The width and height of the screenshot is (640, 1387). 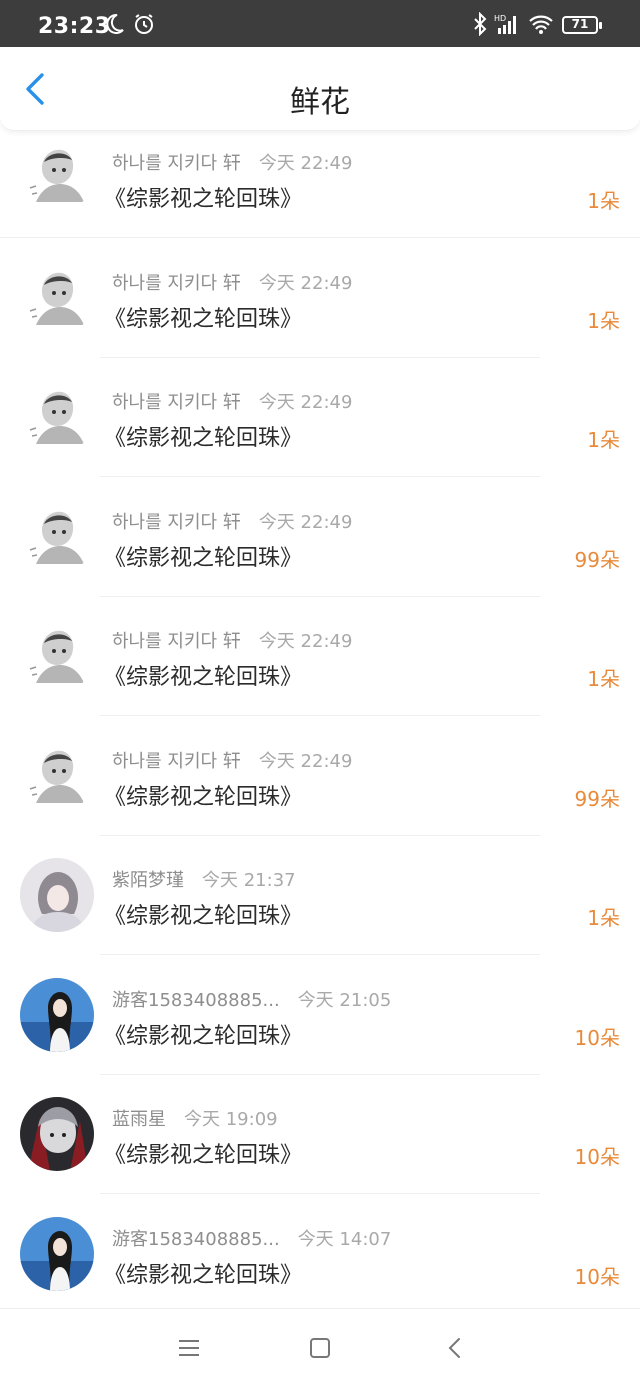 What do you see at coordinates (74, 26) in the screenshot?
I see `status-time: 23:23` at bounding box center [74, 26].